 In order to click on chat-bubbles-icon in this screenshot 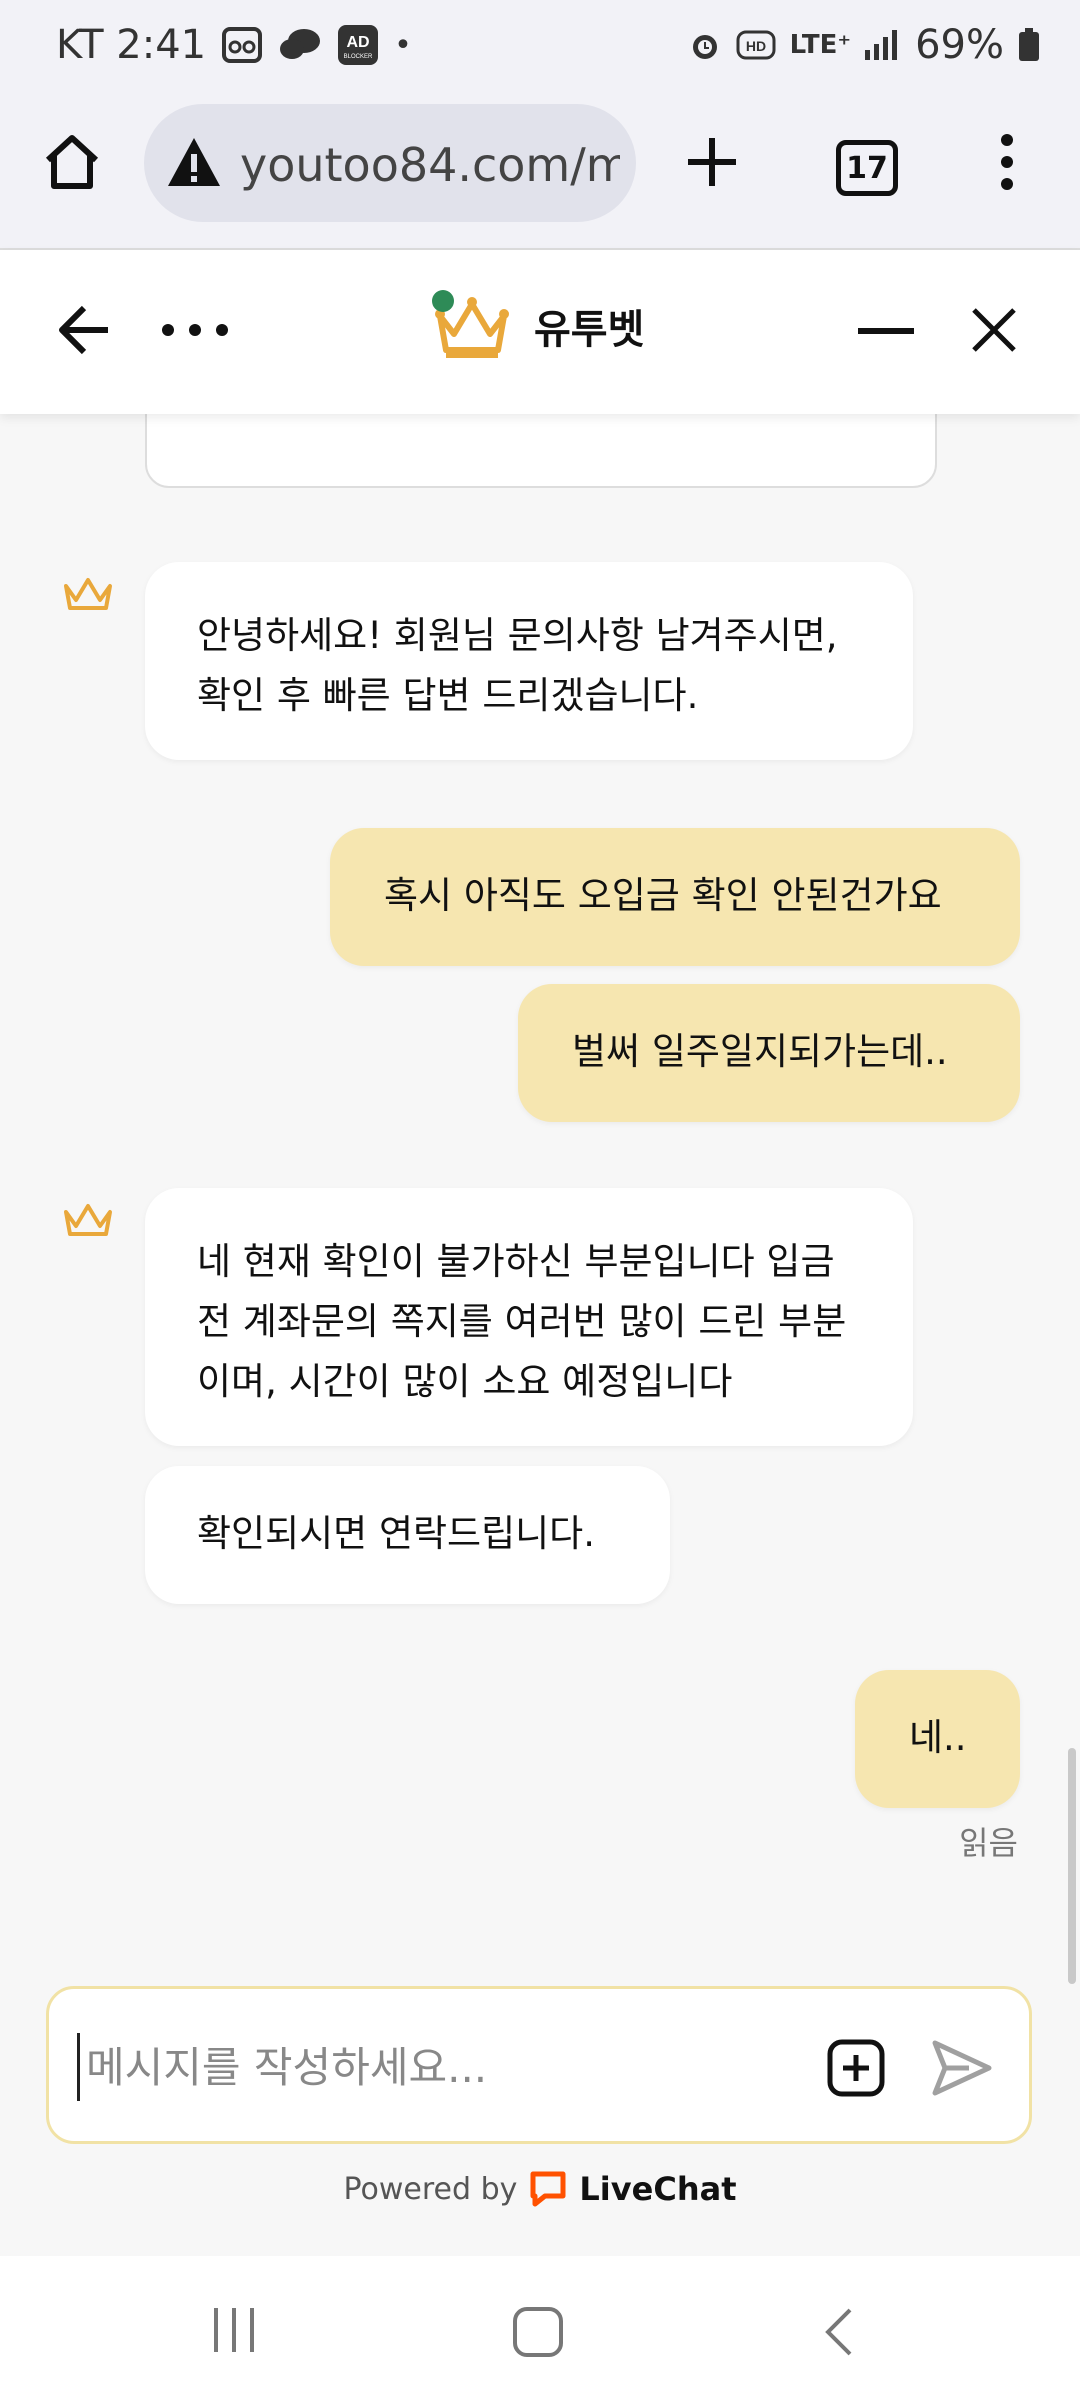, I will do `click(300, 44)`.